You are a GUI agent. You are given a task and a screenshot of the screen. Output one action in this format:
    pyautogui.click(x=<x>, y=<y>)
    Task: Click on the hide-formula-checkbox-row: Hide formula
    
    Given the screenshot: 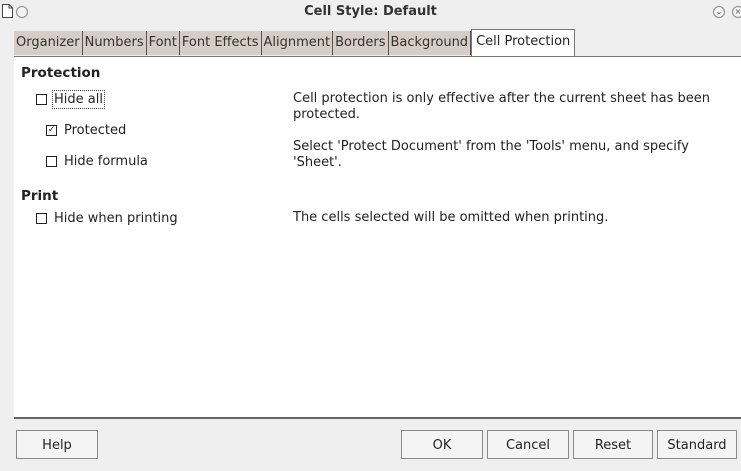 What is the action you would take?
    pyautogui.click(x=97, y=161)
    